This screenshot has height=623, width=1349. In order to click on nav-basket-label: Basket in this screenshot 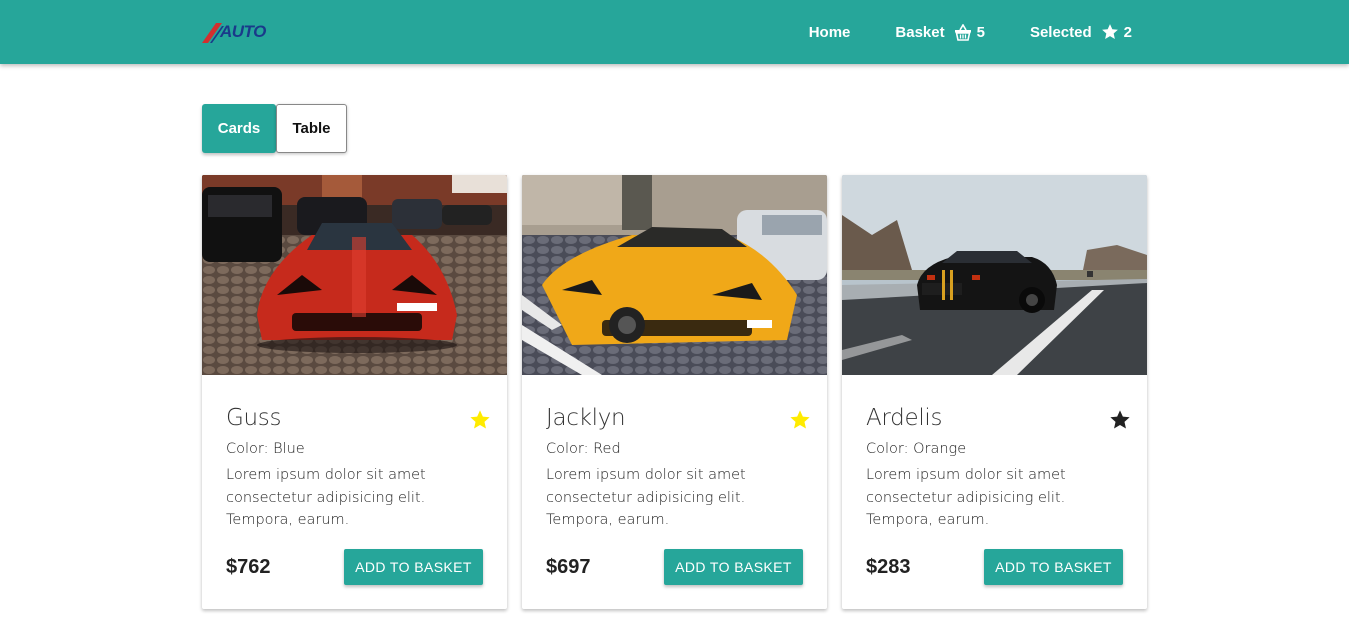, I will do `click(920, 32)`.